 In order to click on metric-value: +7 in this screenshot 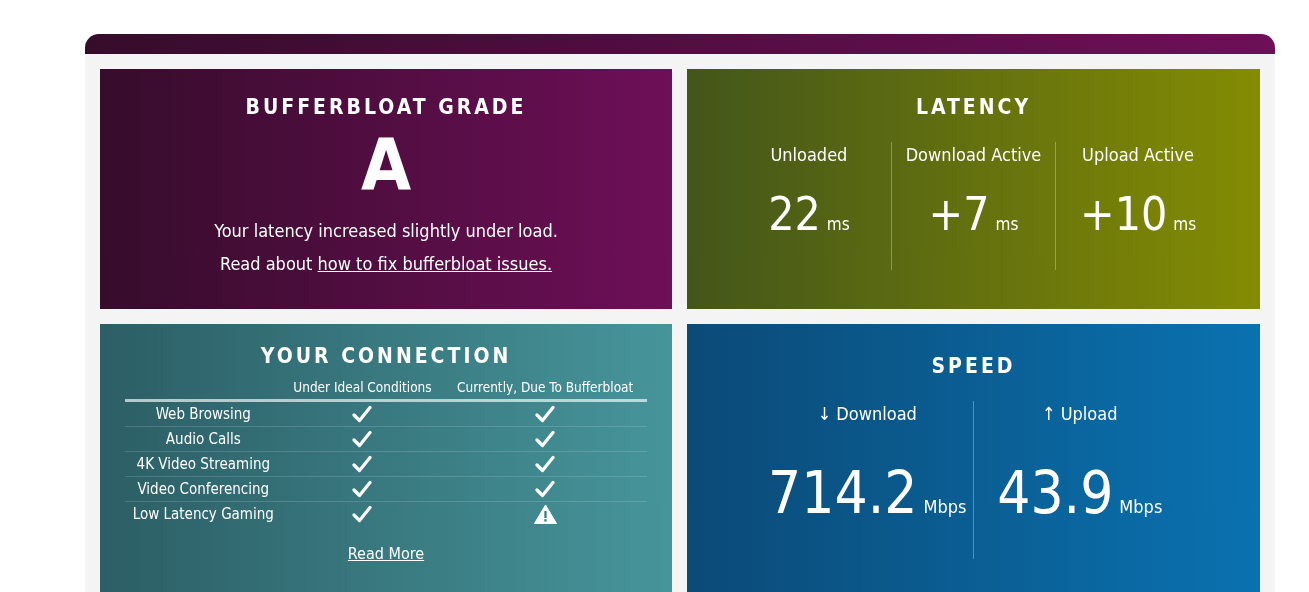, I will do `click(959, 214)`.